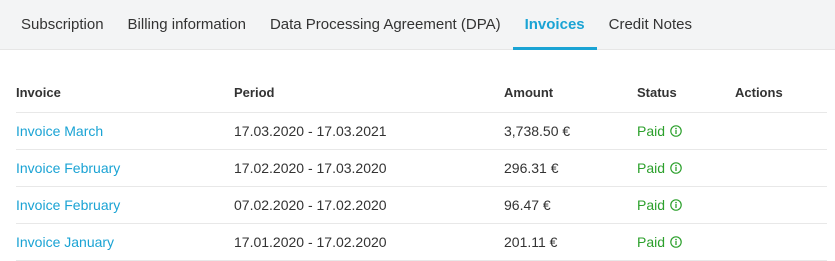  What do you see at coordinates (59, 131) in the screenshot?
I see `invoice-link: Invoice March` at bounding box center [59, 131].